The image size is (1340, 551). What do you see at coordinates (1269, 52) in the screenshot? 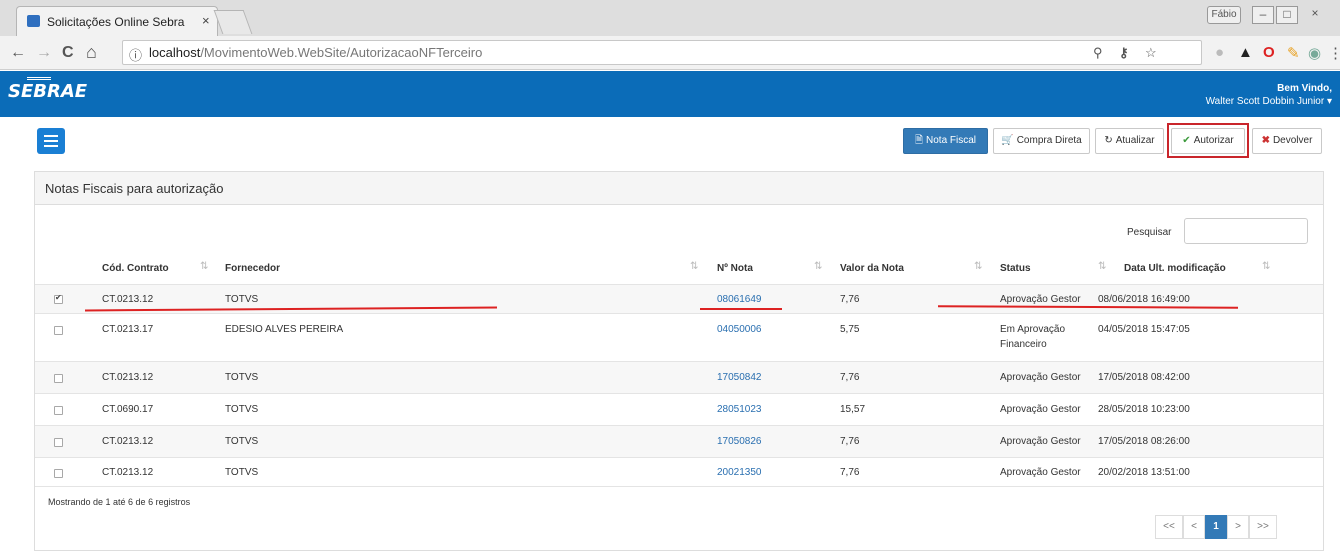
I see `opera-icon: O` at bounding box center [1269, 52].